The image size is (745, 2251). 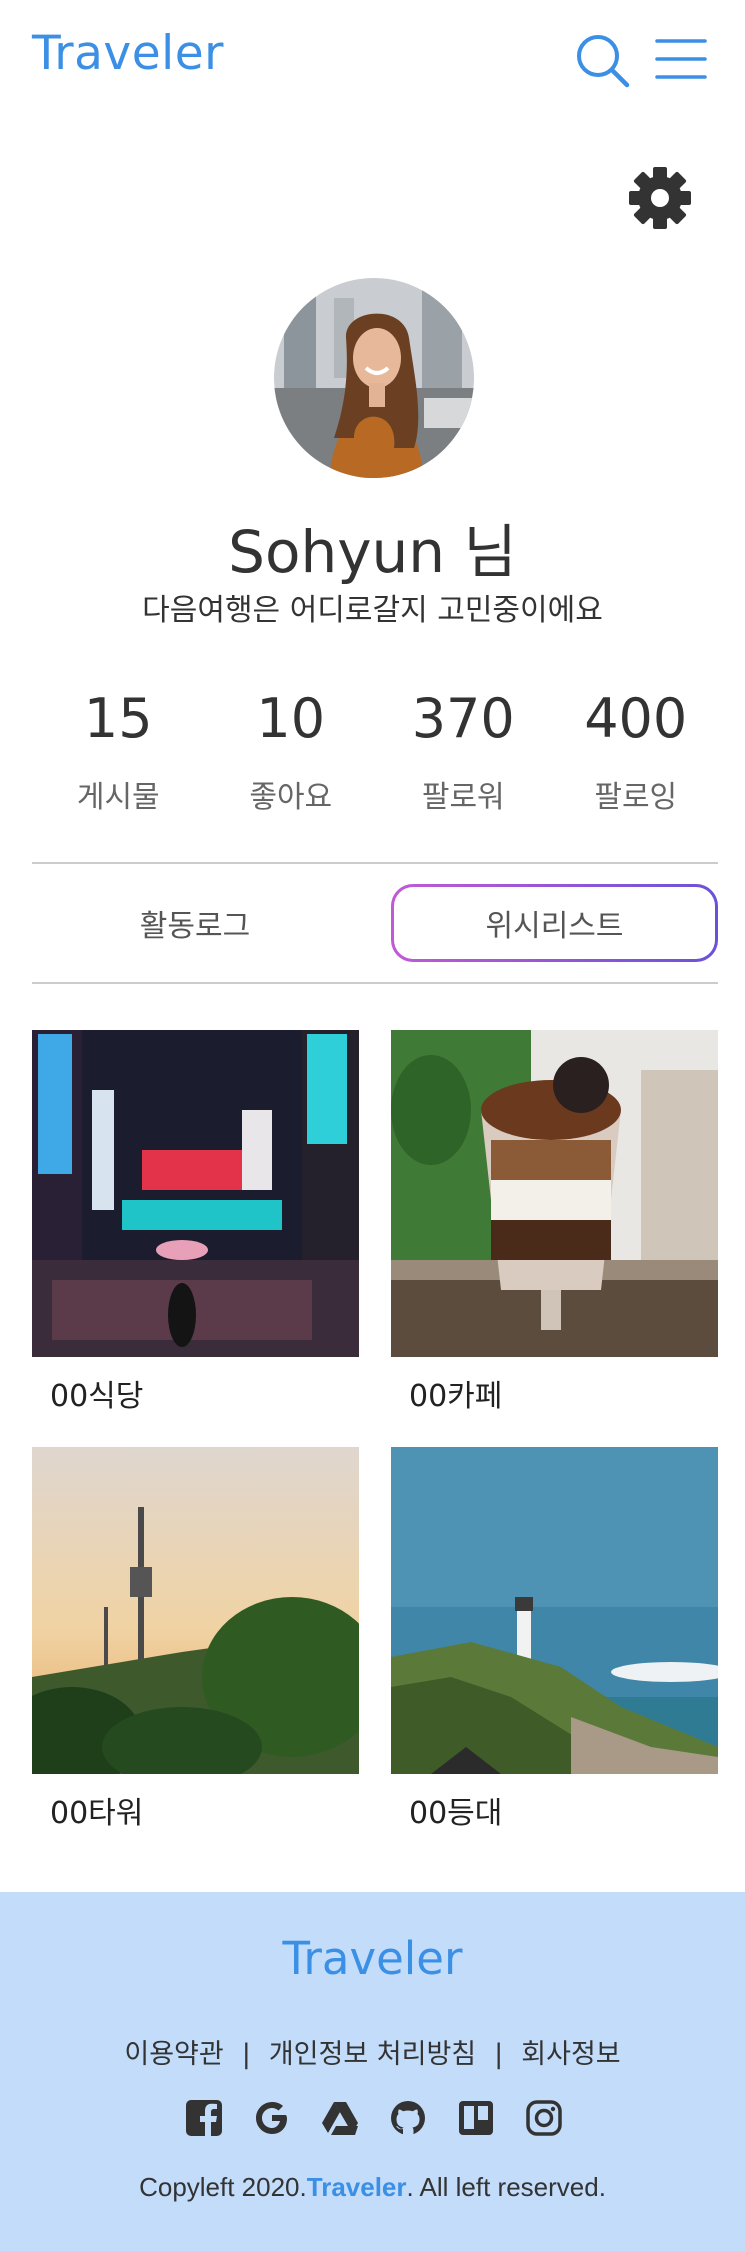 I want to click on wishlist-card: 00식당, so click(x=195, y=1222).